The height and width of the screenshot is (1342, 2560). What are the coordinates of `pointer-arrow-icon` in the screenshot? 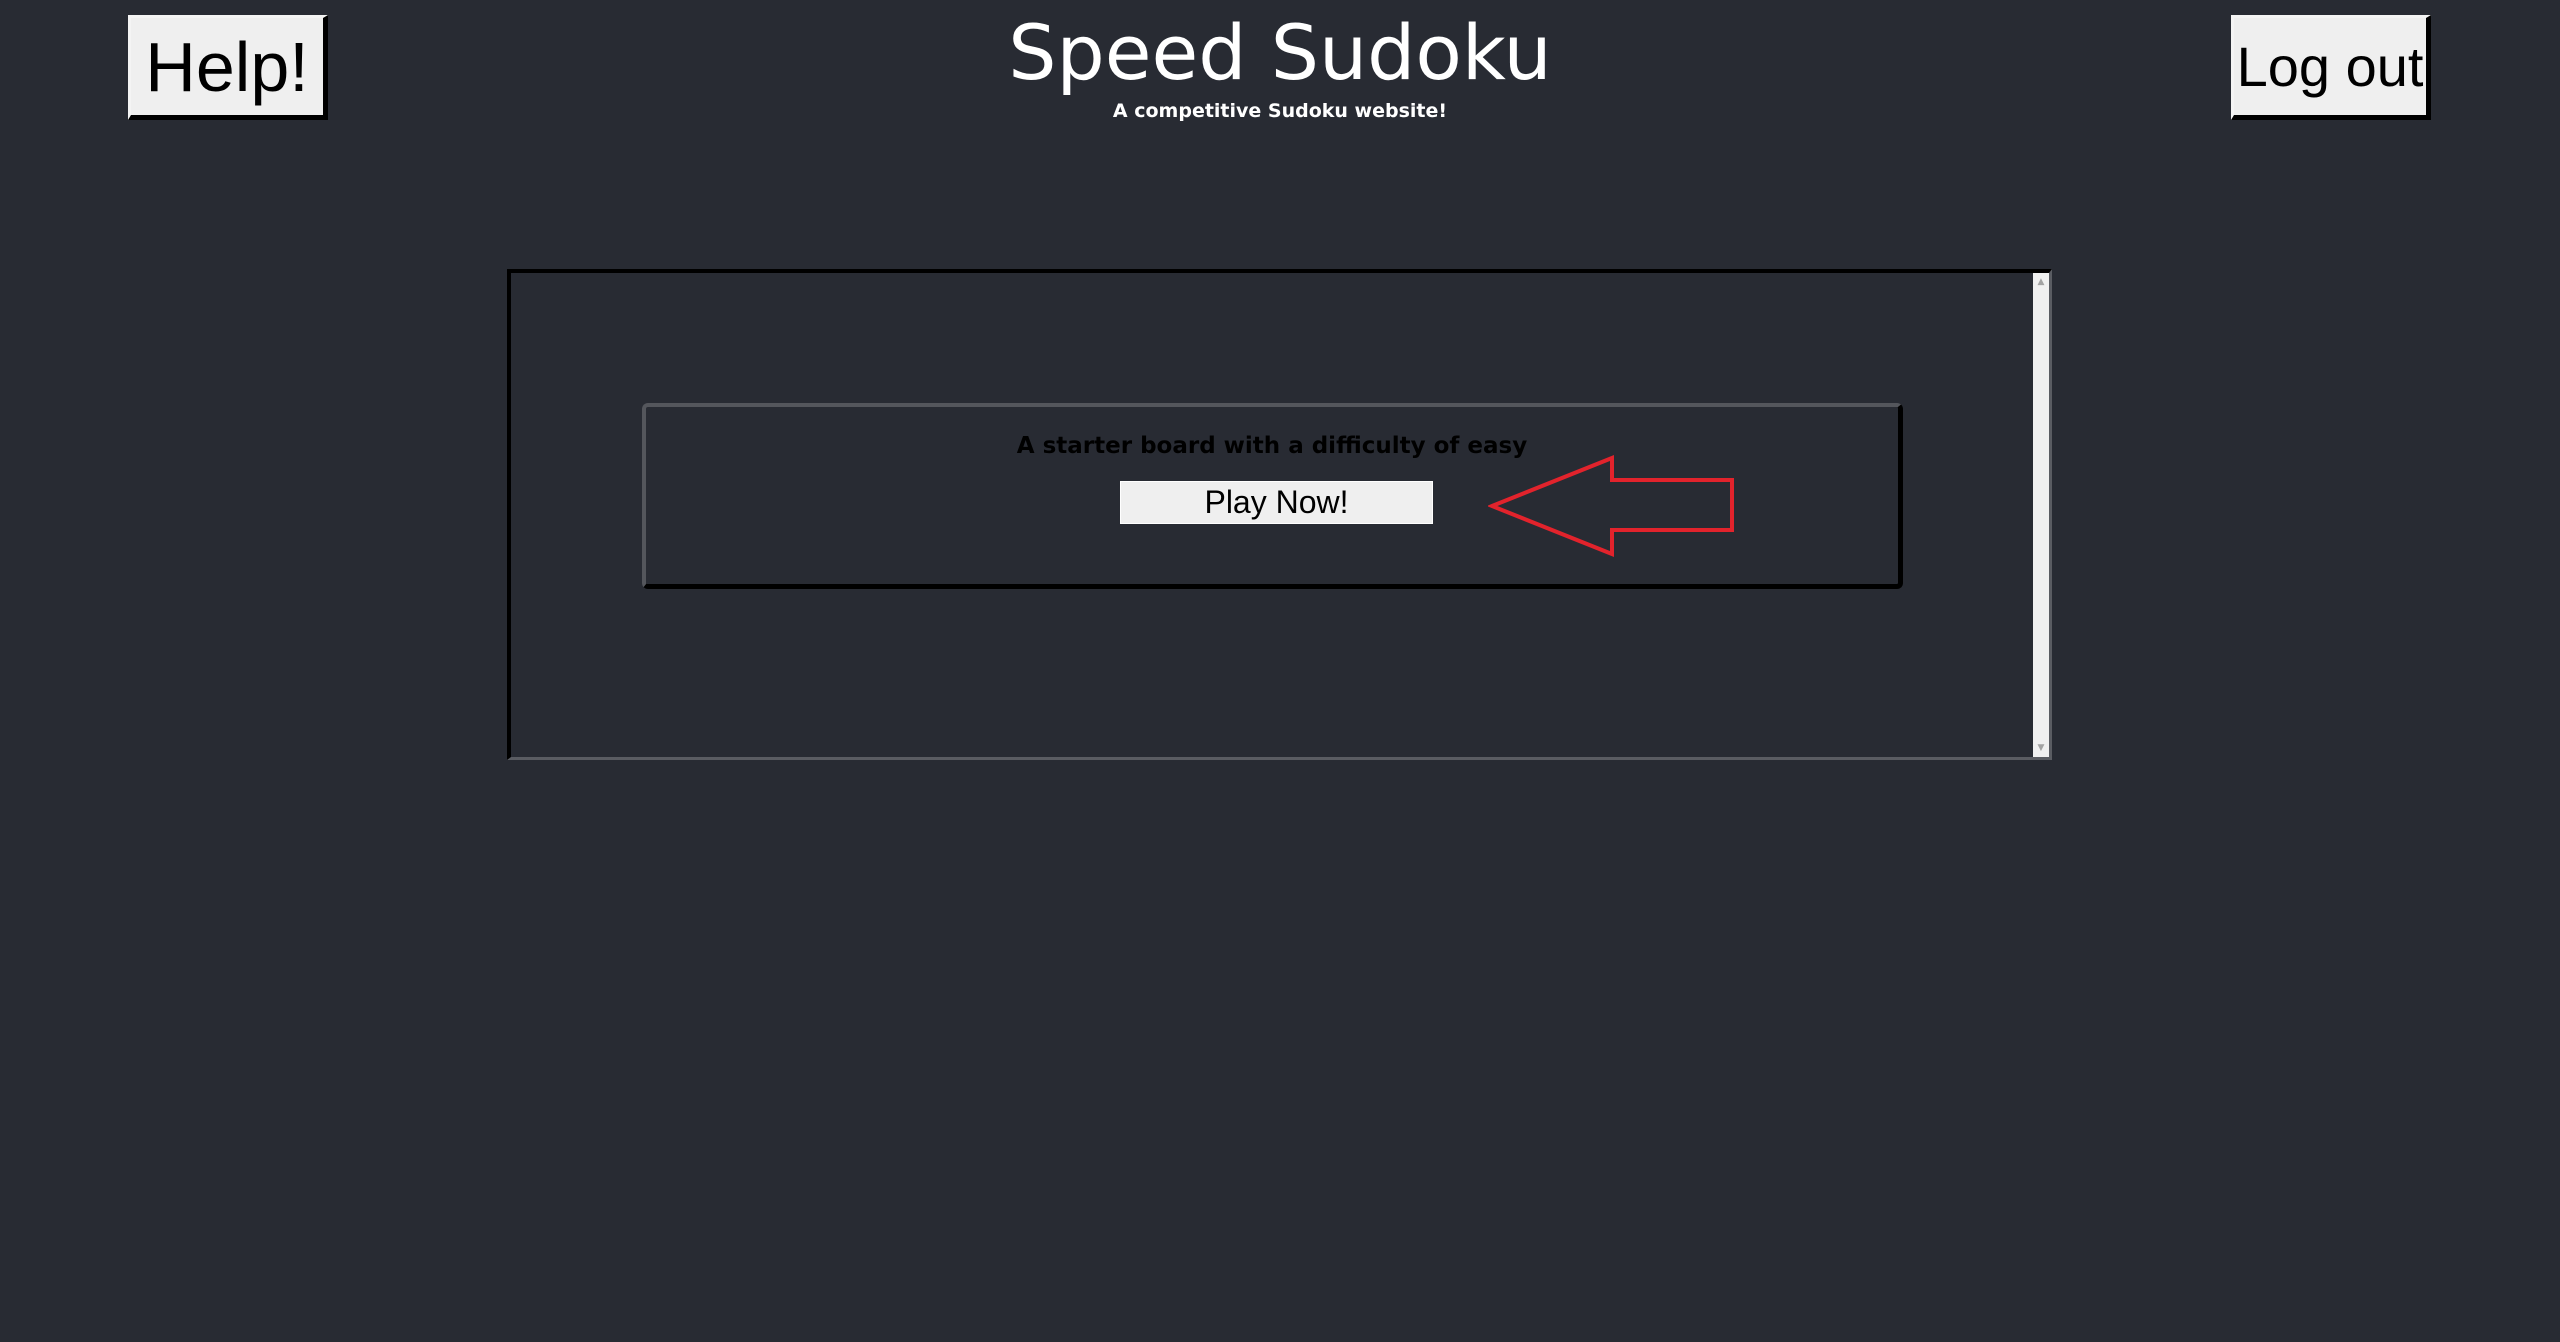 It's located at (1611, 506).